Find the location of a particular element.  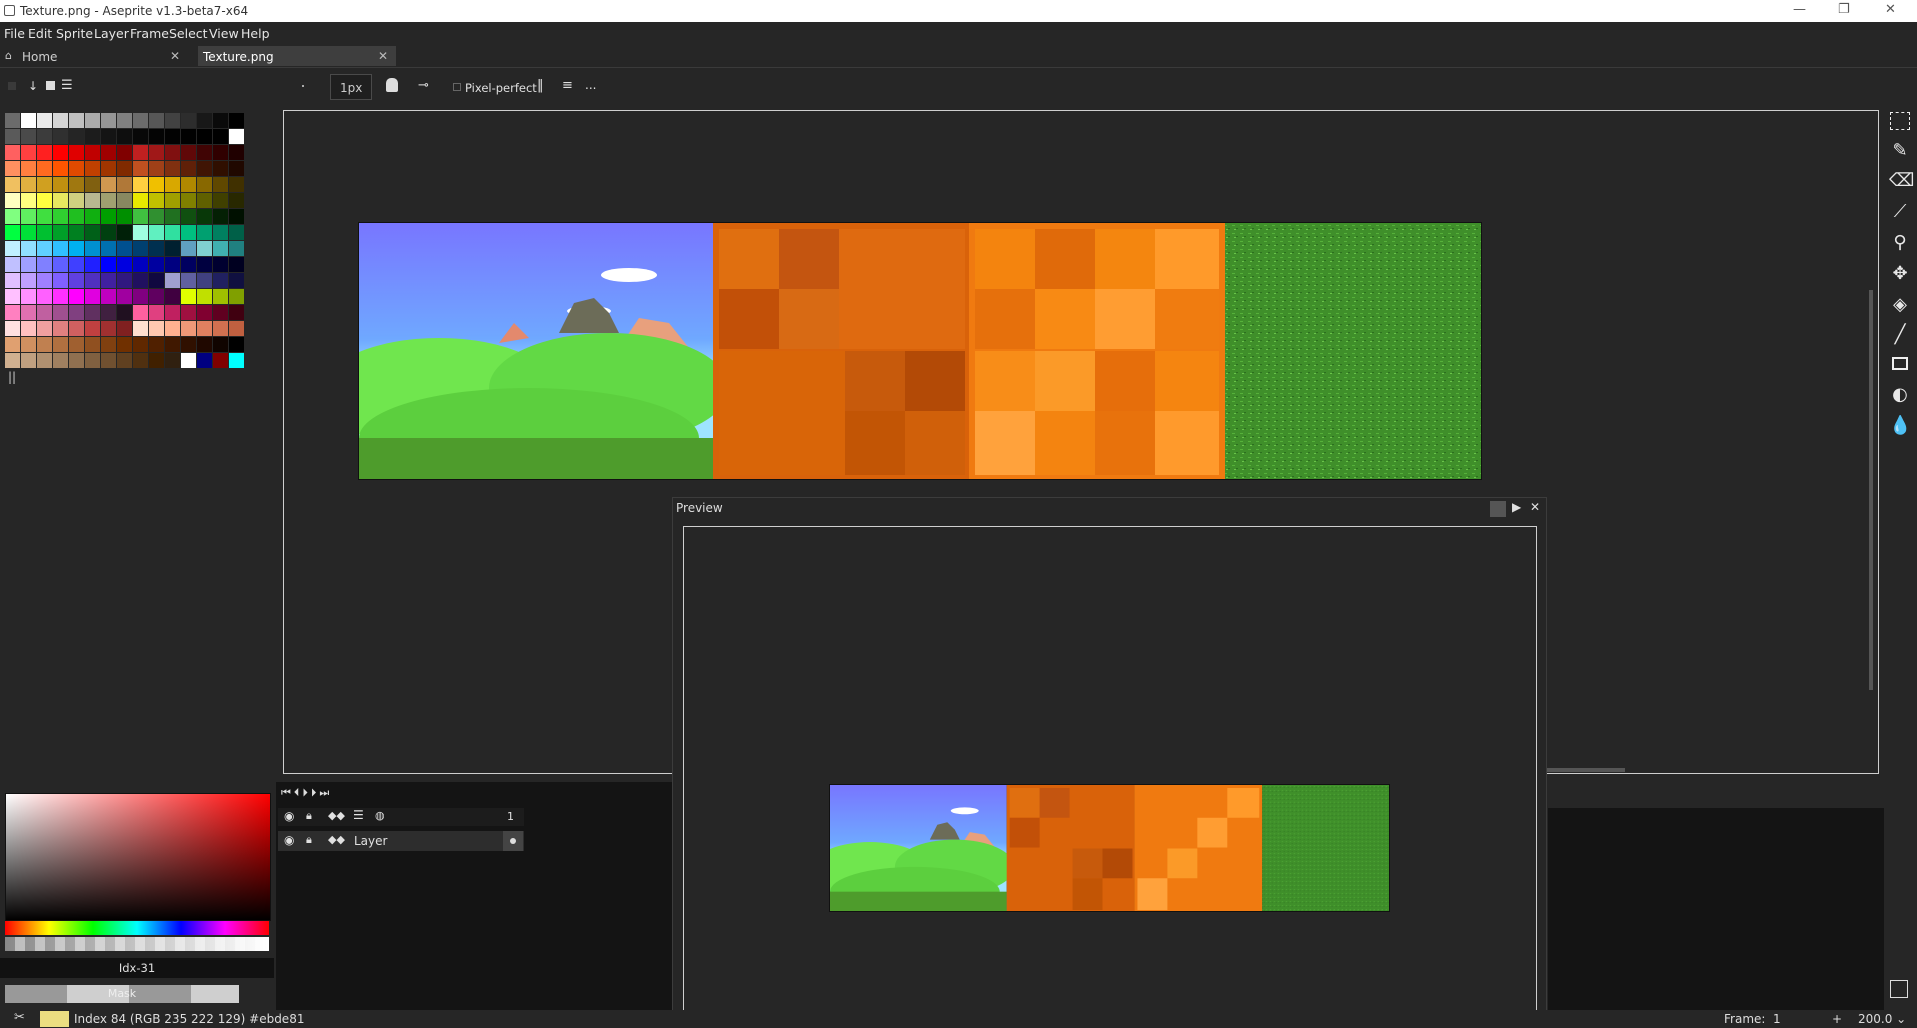

alpha-slider is located at coordinates (137, 944).